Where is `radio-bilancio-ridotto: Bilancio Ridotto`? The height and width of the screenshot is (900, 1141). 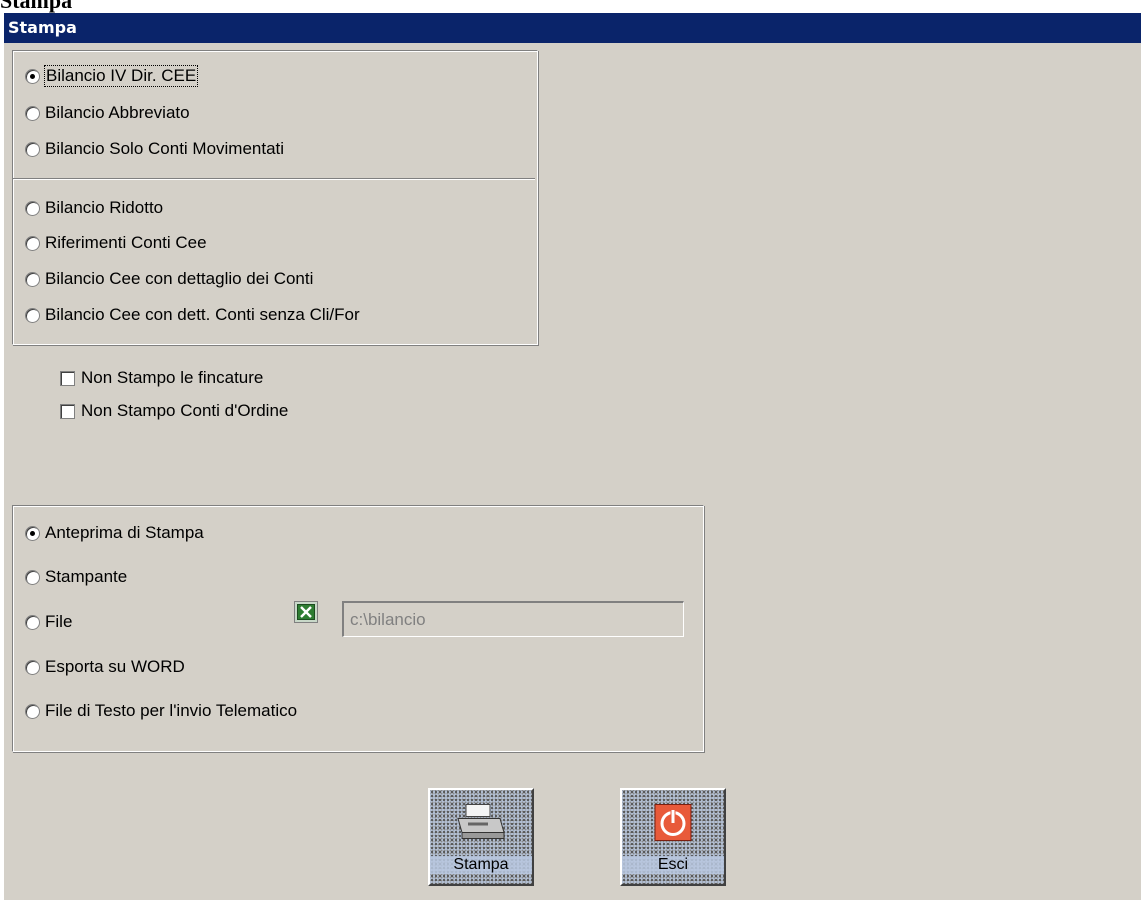
radio-bilancio-ridotto: Bilancio Ridotto is located at coordinates (94, 208).